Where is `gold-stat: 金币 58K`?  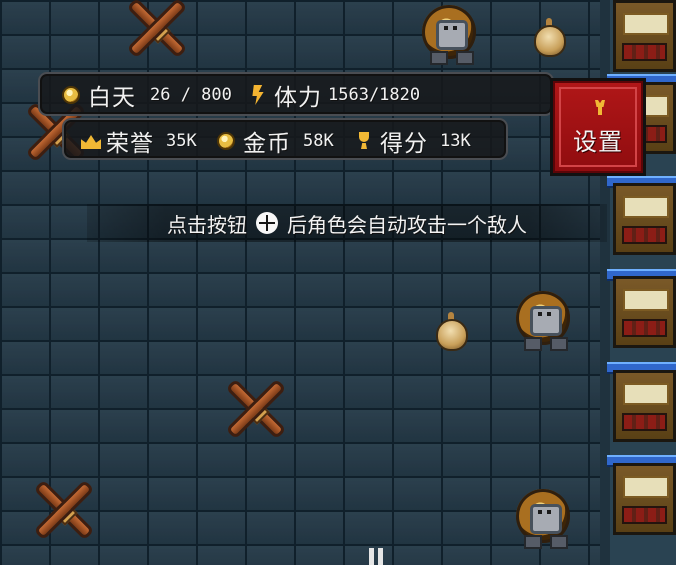
gold-stat: 金币 58K is located at coordinates (275, 142).